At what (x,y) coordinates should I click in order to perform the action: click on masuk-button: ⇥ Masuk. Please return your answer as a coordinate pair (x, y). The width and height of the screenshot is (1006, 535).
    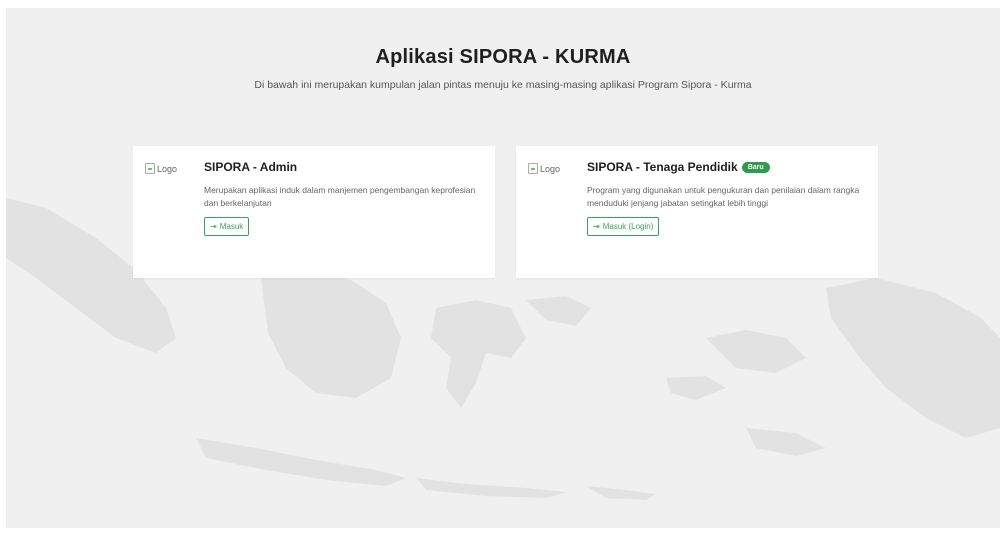
    Looking at the image, I should click on (227, 227).